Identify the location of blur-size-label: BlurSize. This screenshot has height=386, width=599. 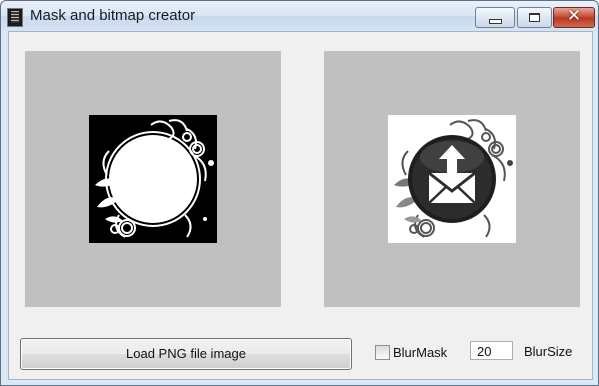
(548, 351).